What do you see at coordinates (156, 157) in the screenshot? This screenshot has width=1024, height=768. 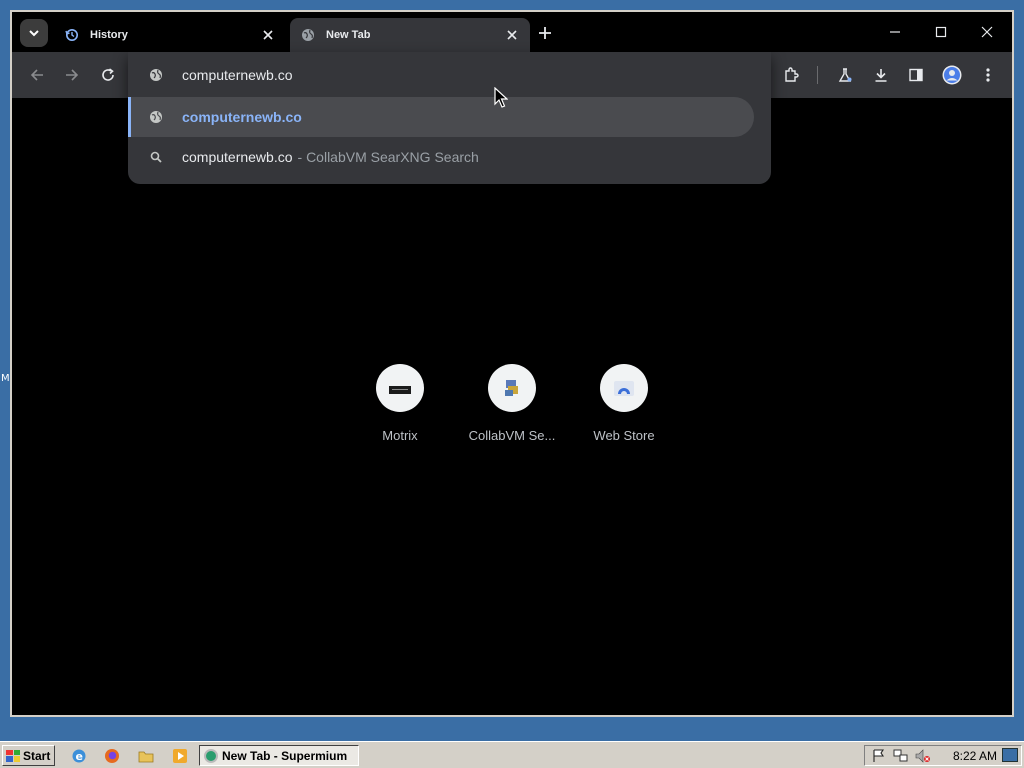 I see `search-icon` at bounding box center [156, 157].